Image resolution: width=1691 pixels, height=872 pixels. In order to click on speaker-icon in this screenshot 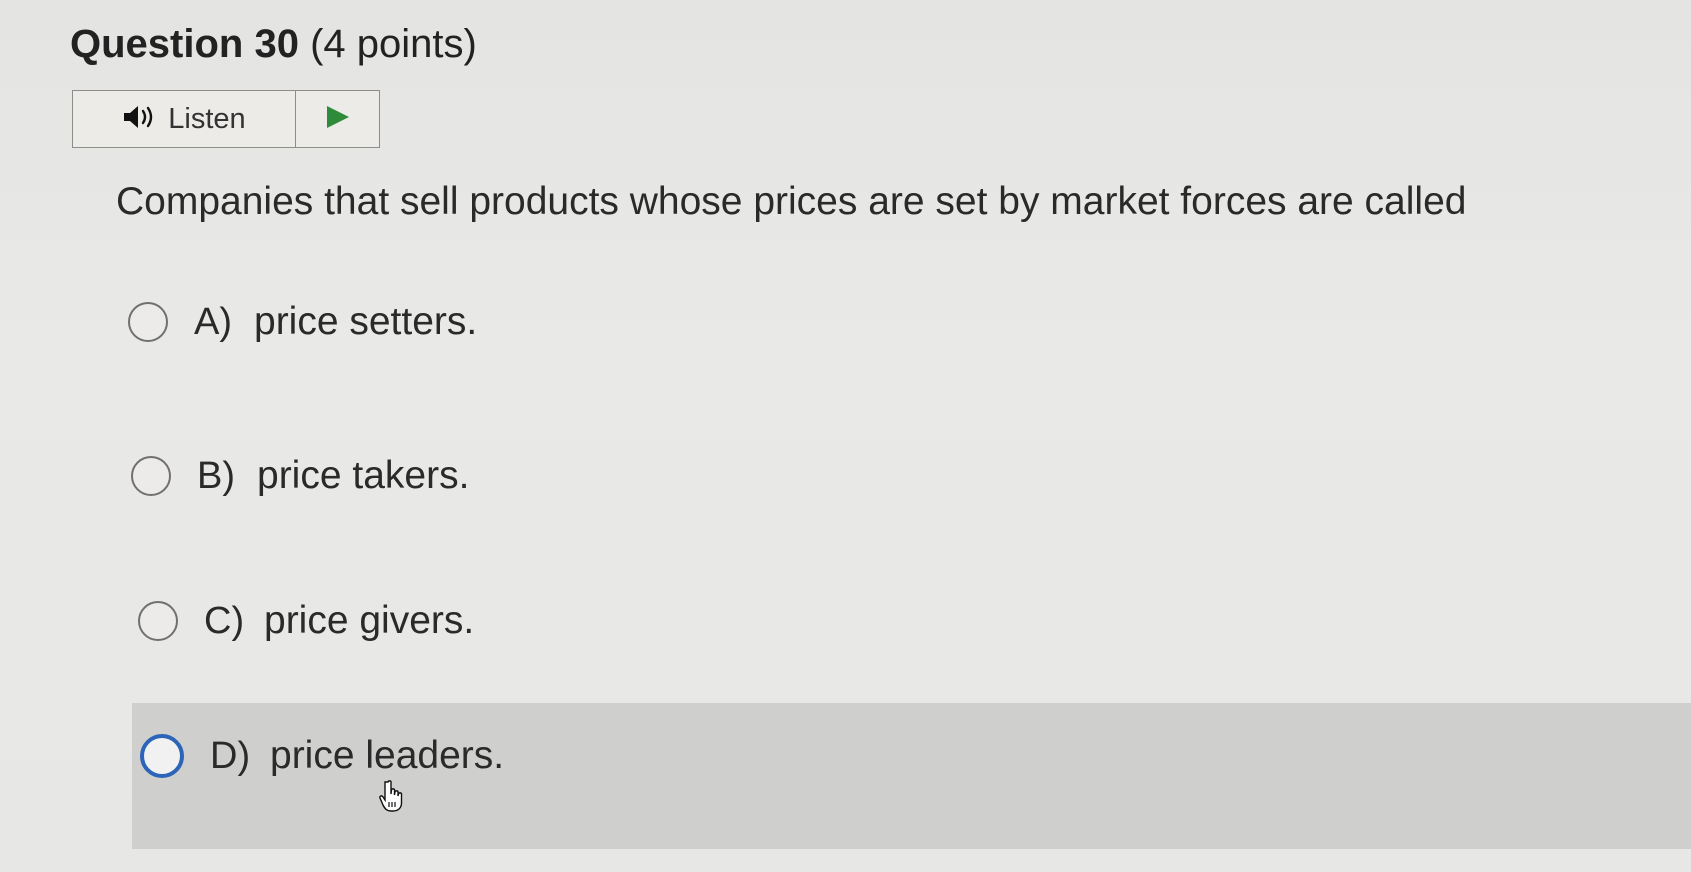, I will do `click(140, 119)`.